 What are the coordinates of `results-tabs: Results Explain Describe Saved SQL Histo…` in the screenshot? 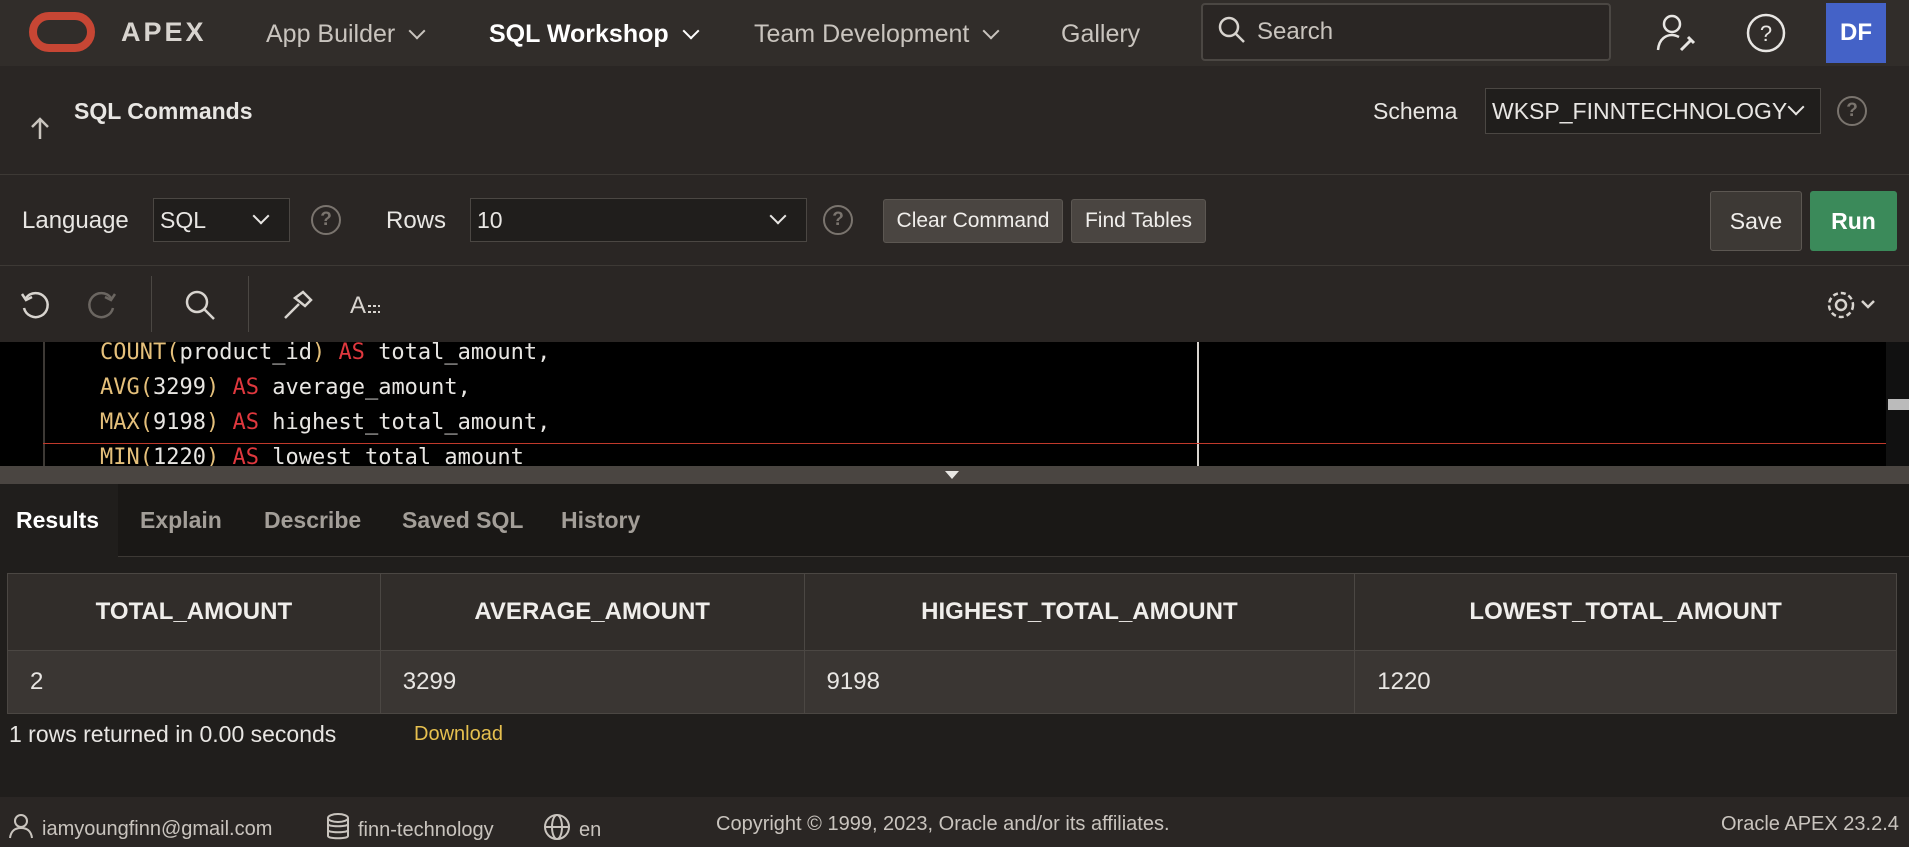 It's located at (954, 520).